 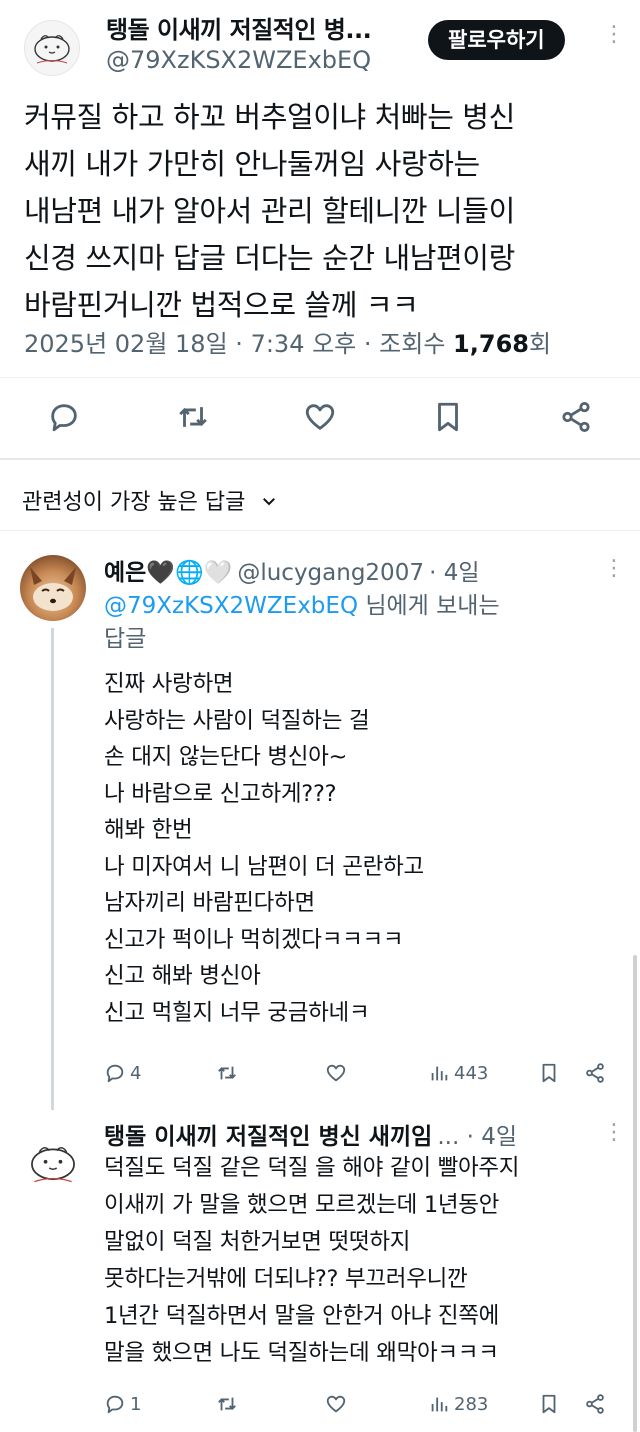 I want to click on reply-body-line: 사랑하는 사람이 덕질하는 걸, so click(x=237, y=720).